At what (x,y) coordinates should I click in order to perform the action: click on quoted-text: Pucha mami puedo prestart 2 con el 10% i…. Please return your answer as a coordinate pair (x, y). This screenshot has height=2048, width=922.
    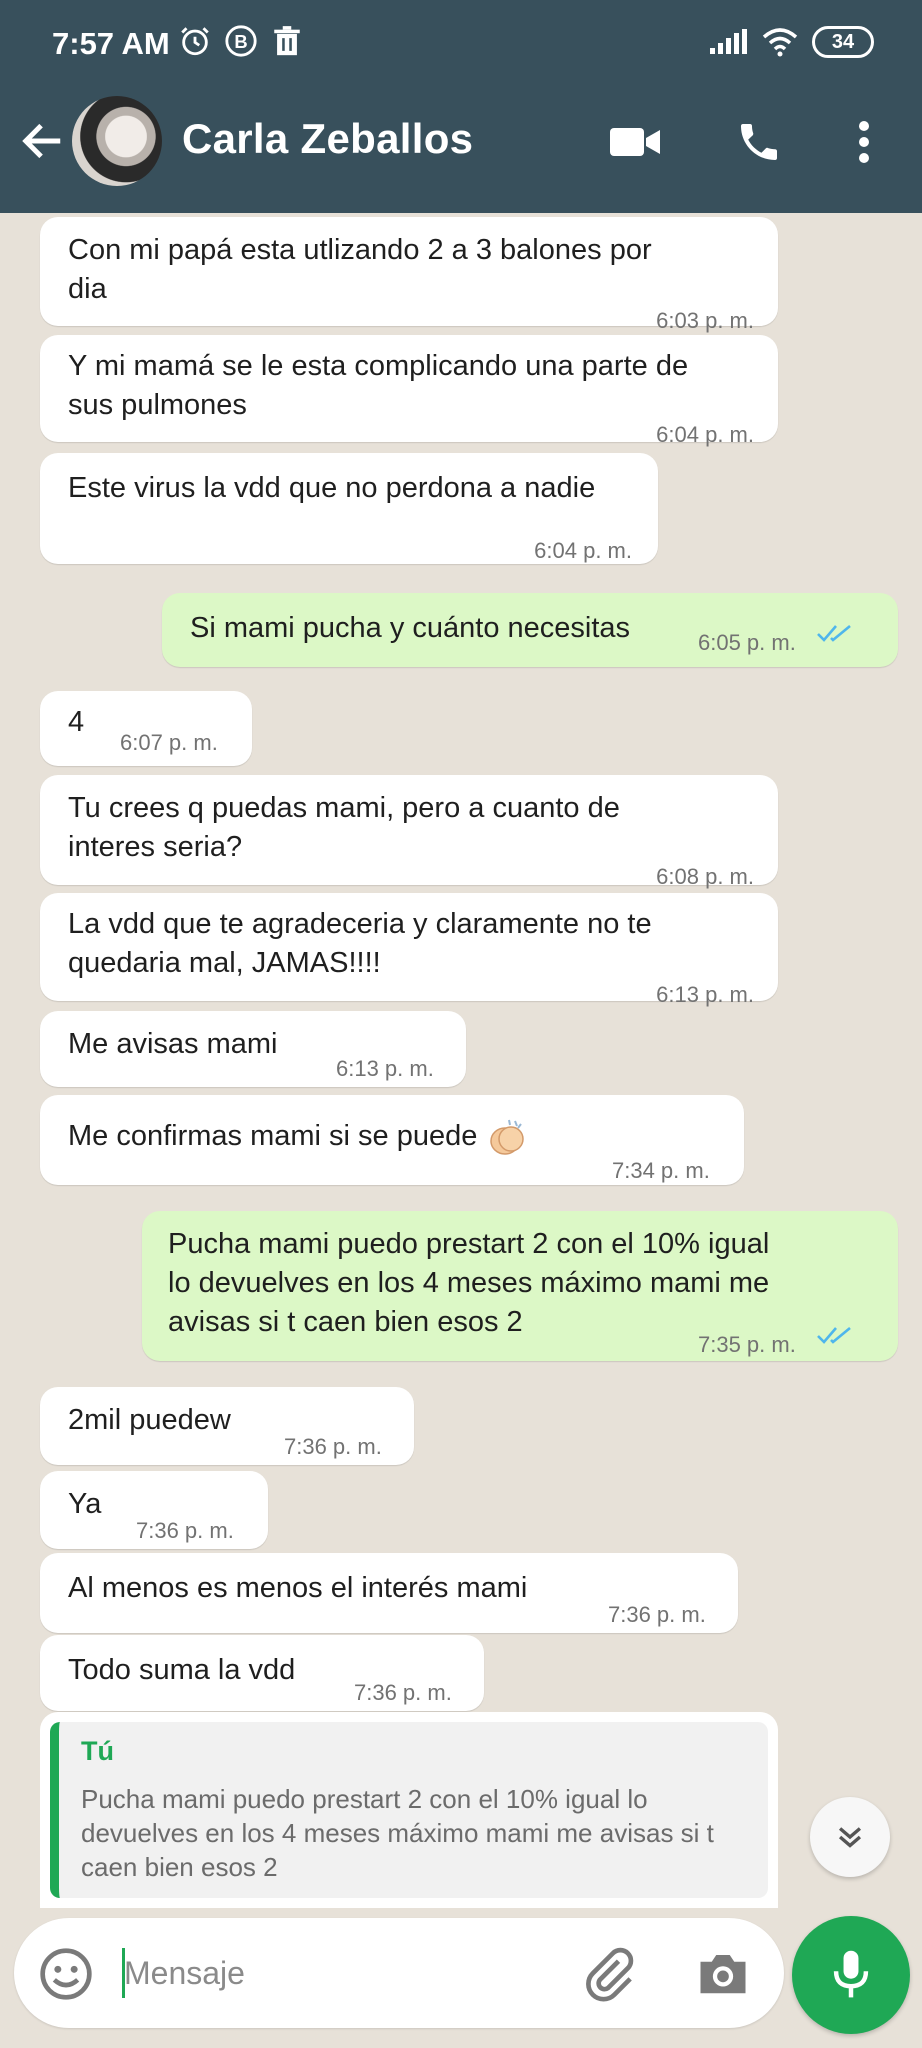
    Looking at the image, I should click on (397, 1833).